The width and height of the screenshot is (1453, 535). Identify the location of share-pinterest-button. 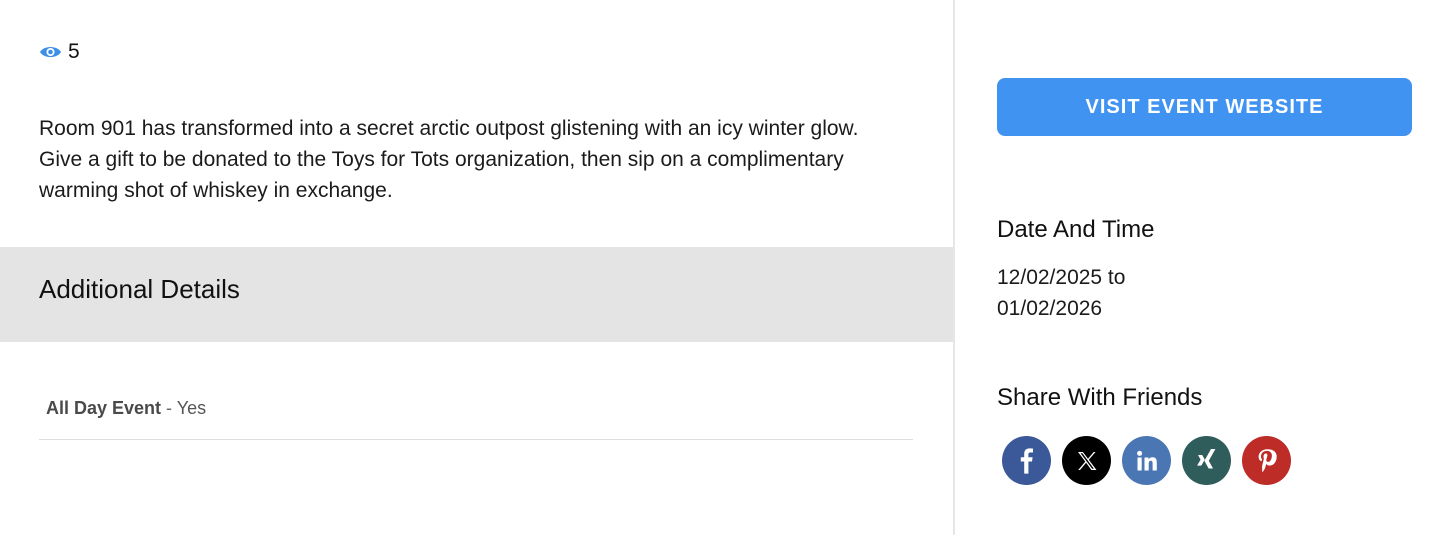
(1266, 460).